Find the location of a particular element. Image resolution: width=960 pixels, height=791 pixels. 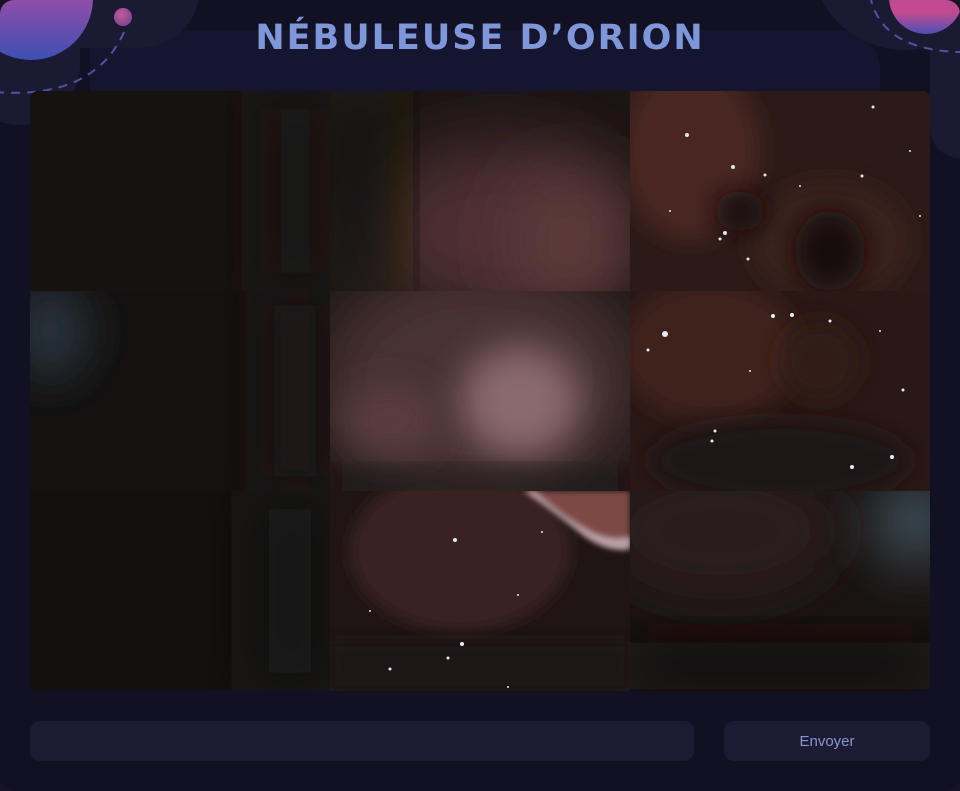

send-button: Envoyer is located at coordinates (827, 741).